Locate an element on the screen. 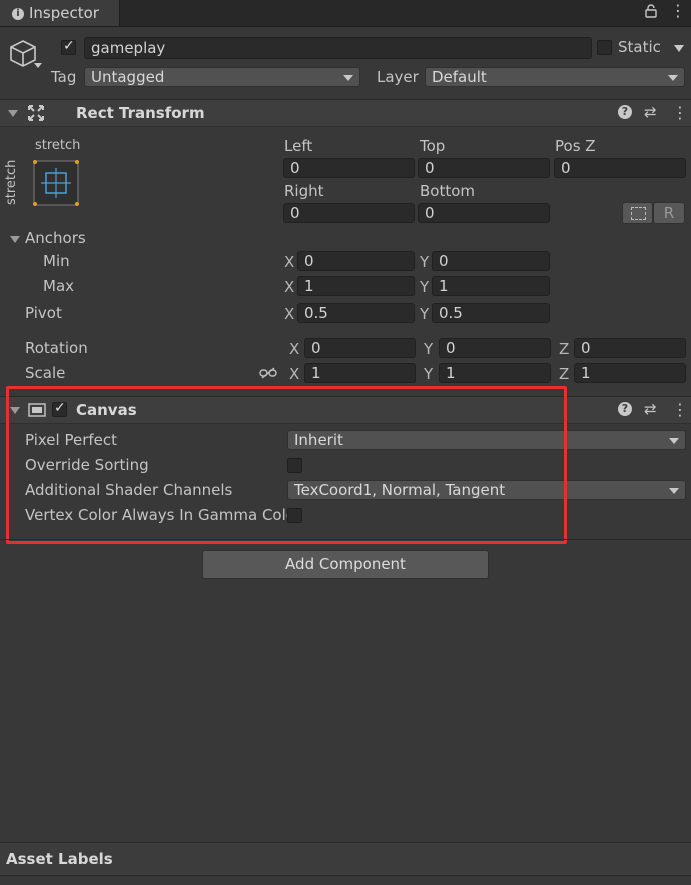  canvas-enabled-checkbox is located at coordinates (59, 408).